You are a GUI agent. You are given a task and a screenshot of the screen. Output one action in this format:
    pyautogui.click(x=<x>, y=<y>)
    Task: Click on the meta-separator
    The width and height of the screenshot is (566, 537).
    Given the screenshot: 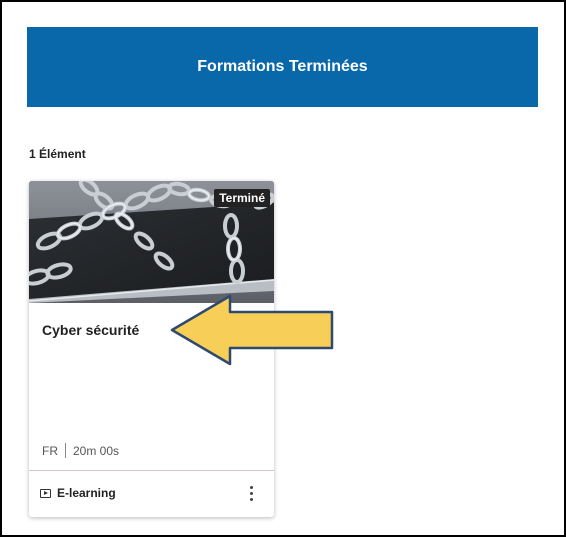 What is the action you would take?
    pyautogui.click(x=65, y=450)
    